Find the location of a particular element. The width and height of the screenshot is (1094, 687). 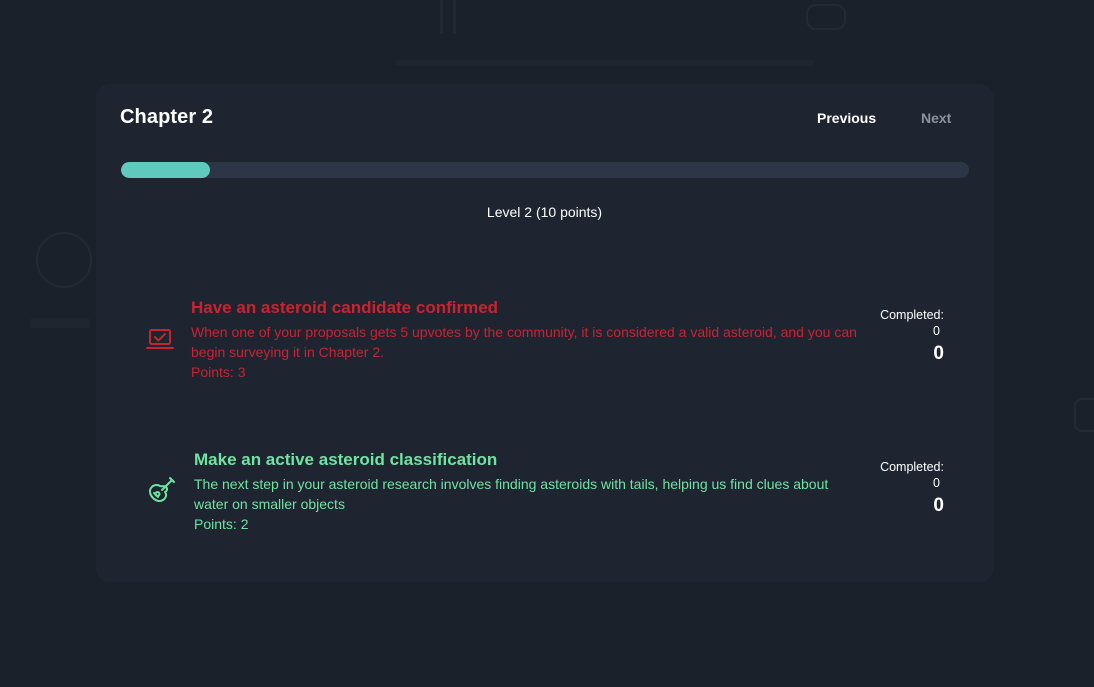

guitar-icon is located at coordinates (161, 489).